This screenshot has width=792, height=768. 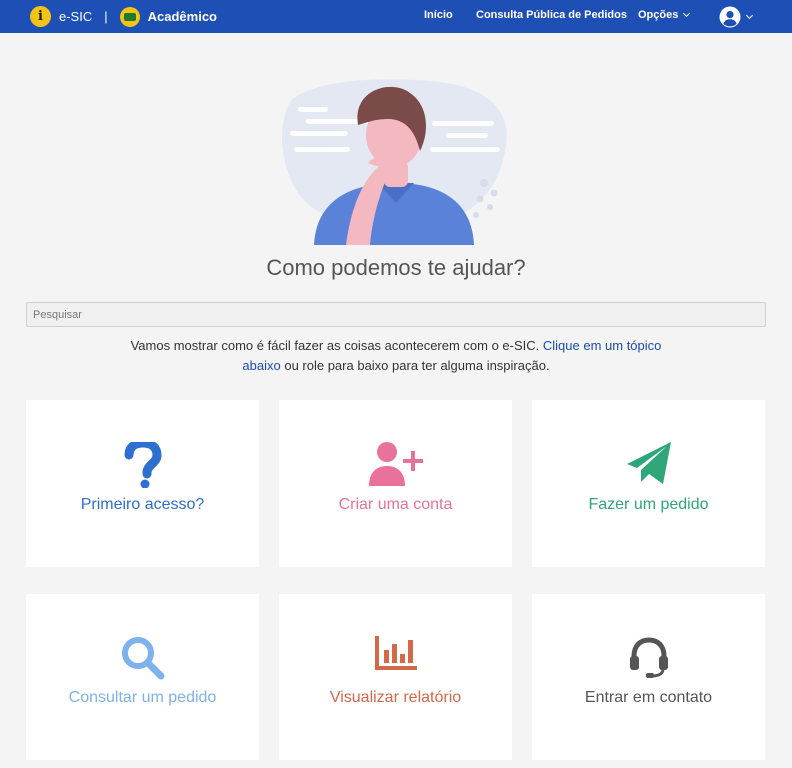 What do you see at coordinates (730, 17) in the screenshot?
I see `user-circle-icon` at bounding box center [730, 17].